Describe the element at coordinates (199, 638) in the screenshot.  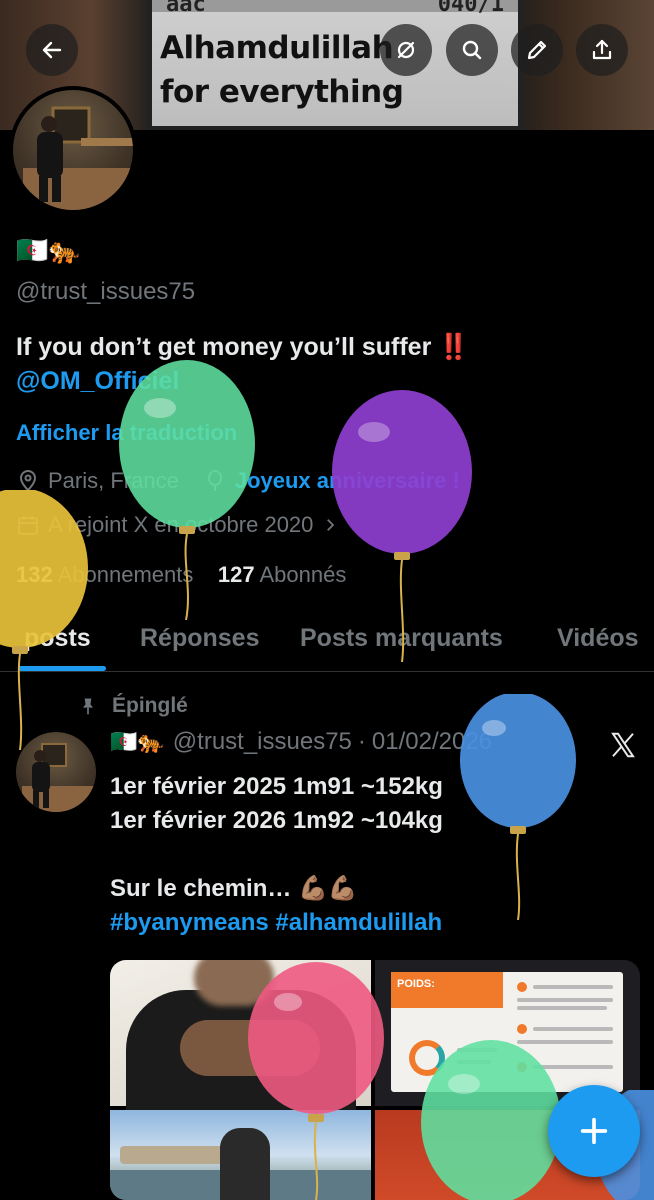
I see `tab-replies: Réponses` at that location.